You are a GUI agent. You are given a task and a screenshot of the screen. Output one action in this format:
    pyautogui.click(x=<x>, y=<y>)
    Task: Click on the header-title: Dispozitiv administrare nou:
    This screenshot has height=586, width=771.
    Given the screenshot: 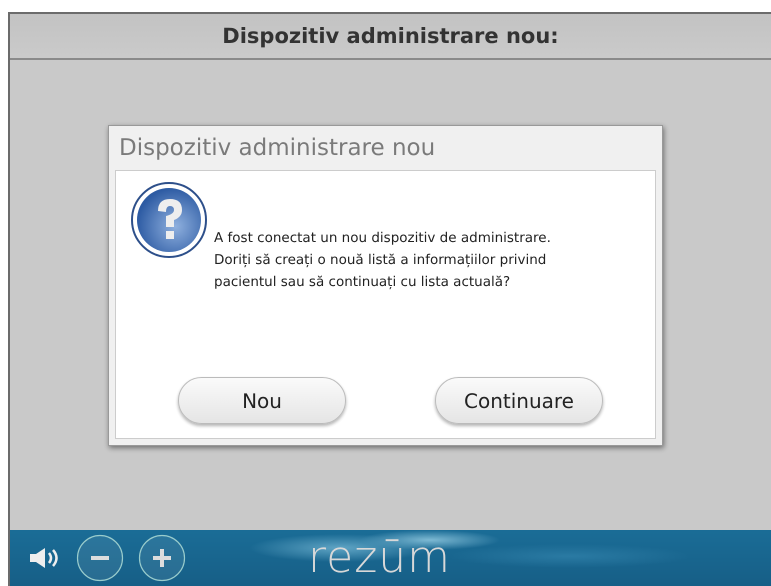 What is the action you would take?
    pyautogui.click(x=390, y=36)
    